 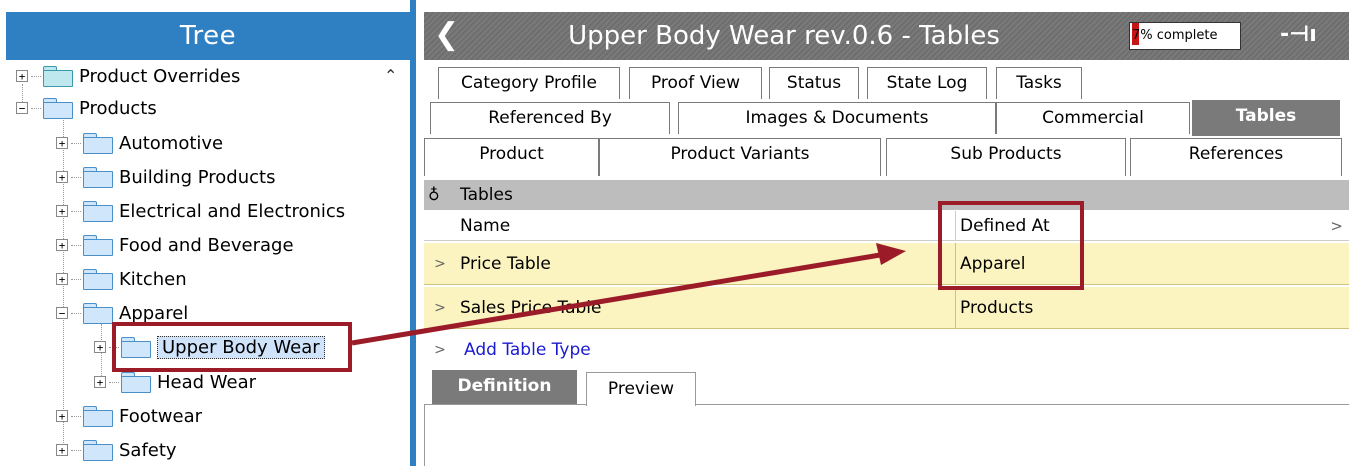 I want to click on cell-name: Price Table, so click(x=706, y=263).